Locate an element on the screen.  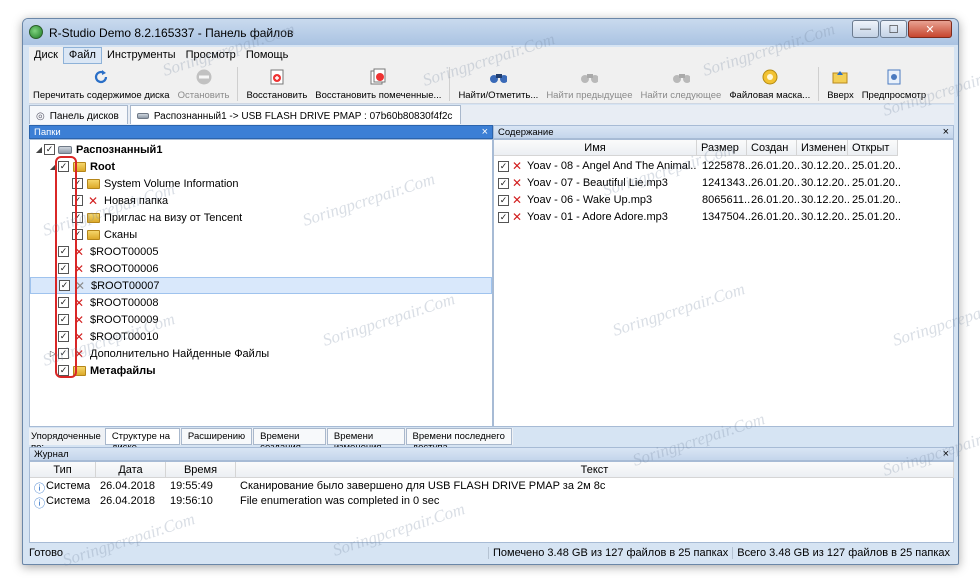
expand-toggle-icon: ◢ is located at coordinates (39, 149).